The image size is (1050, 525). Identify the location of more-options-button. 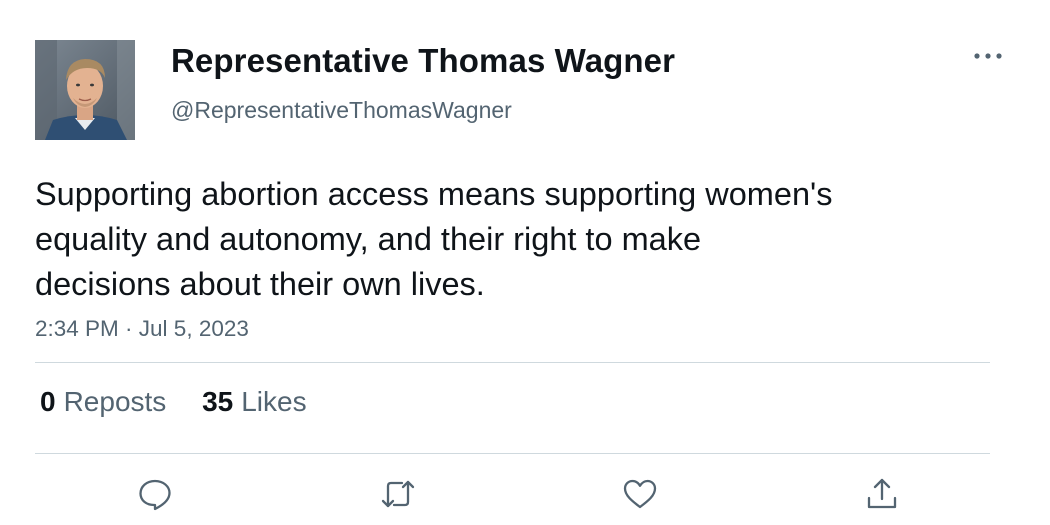
(988, 57).